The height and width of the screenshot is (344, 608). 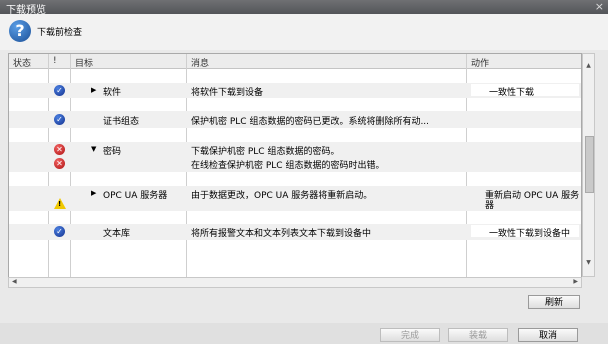 I want to click on col-status: 状态, so click(x=22, y=62).